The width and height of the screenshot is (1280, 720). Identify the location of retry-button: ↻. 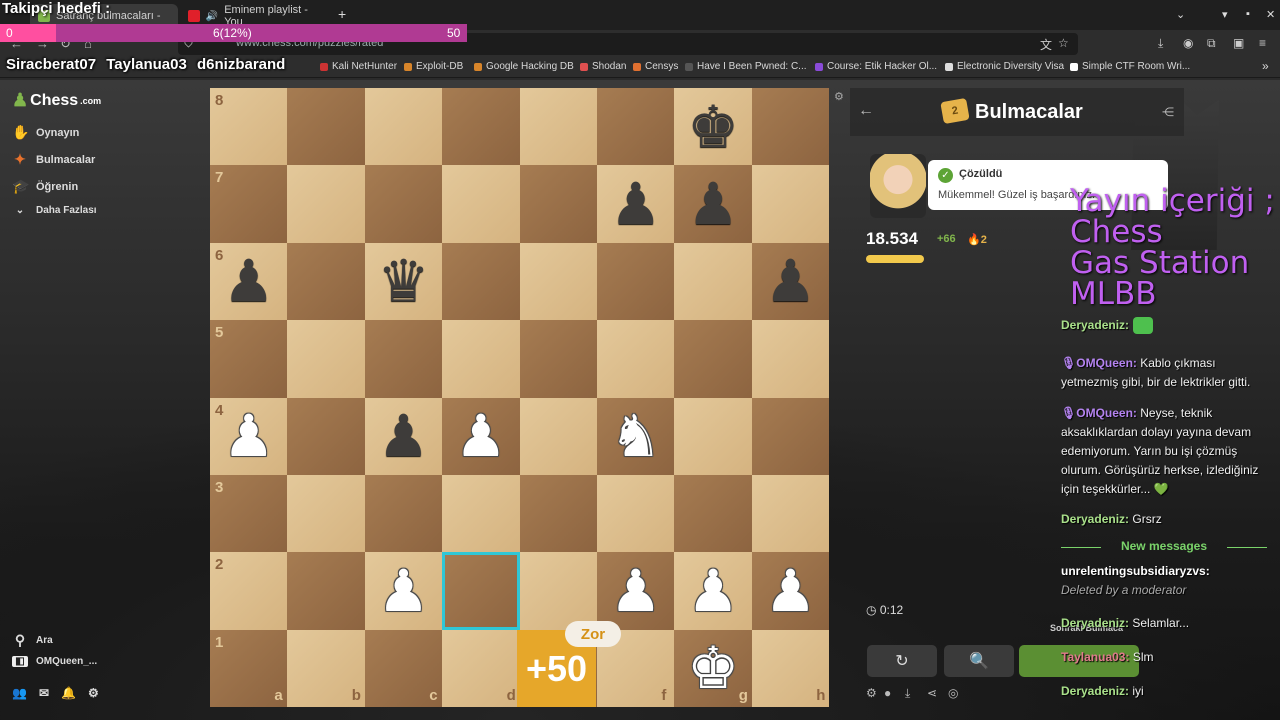
(902, 661).